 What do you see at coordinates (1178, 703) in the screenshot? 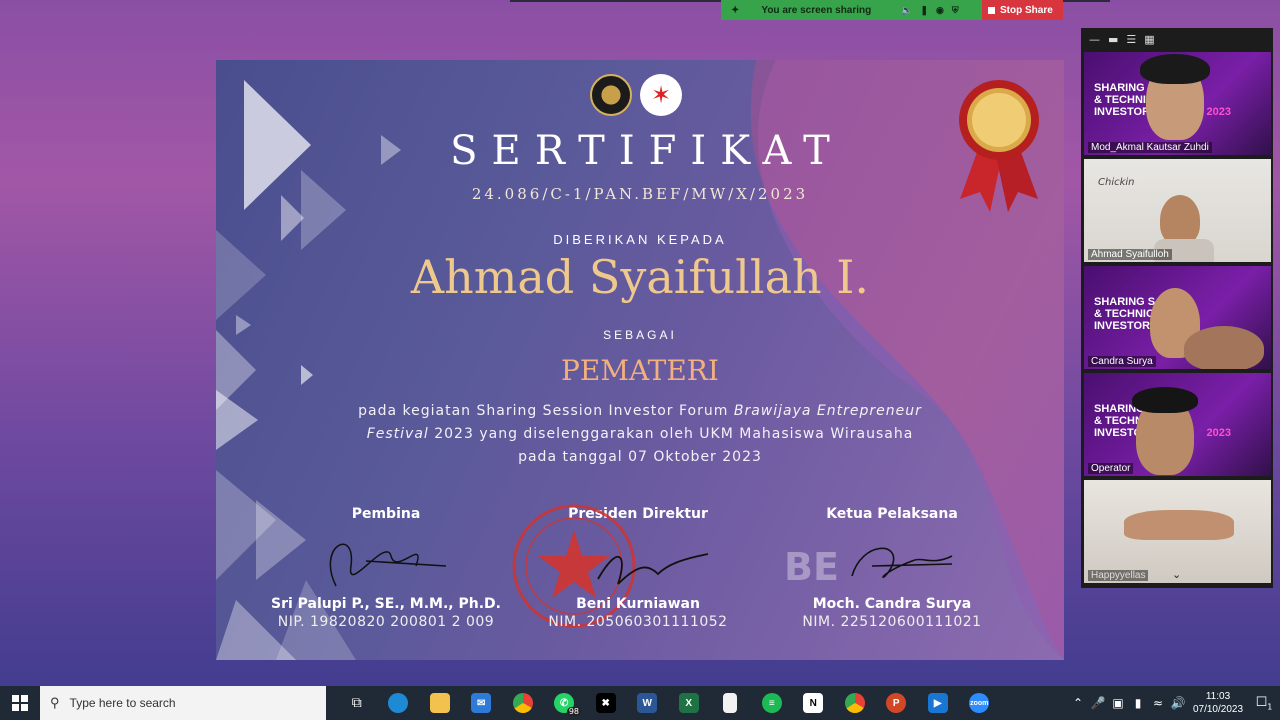
I see `volume-icon: 🔊` at bounding box center [1178, 703].